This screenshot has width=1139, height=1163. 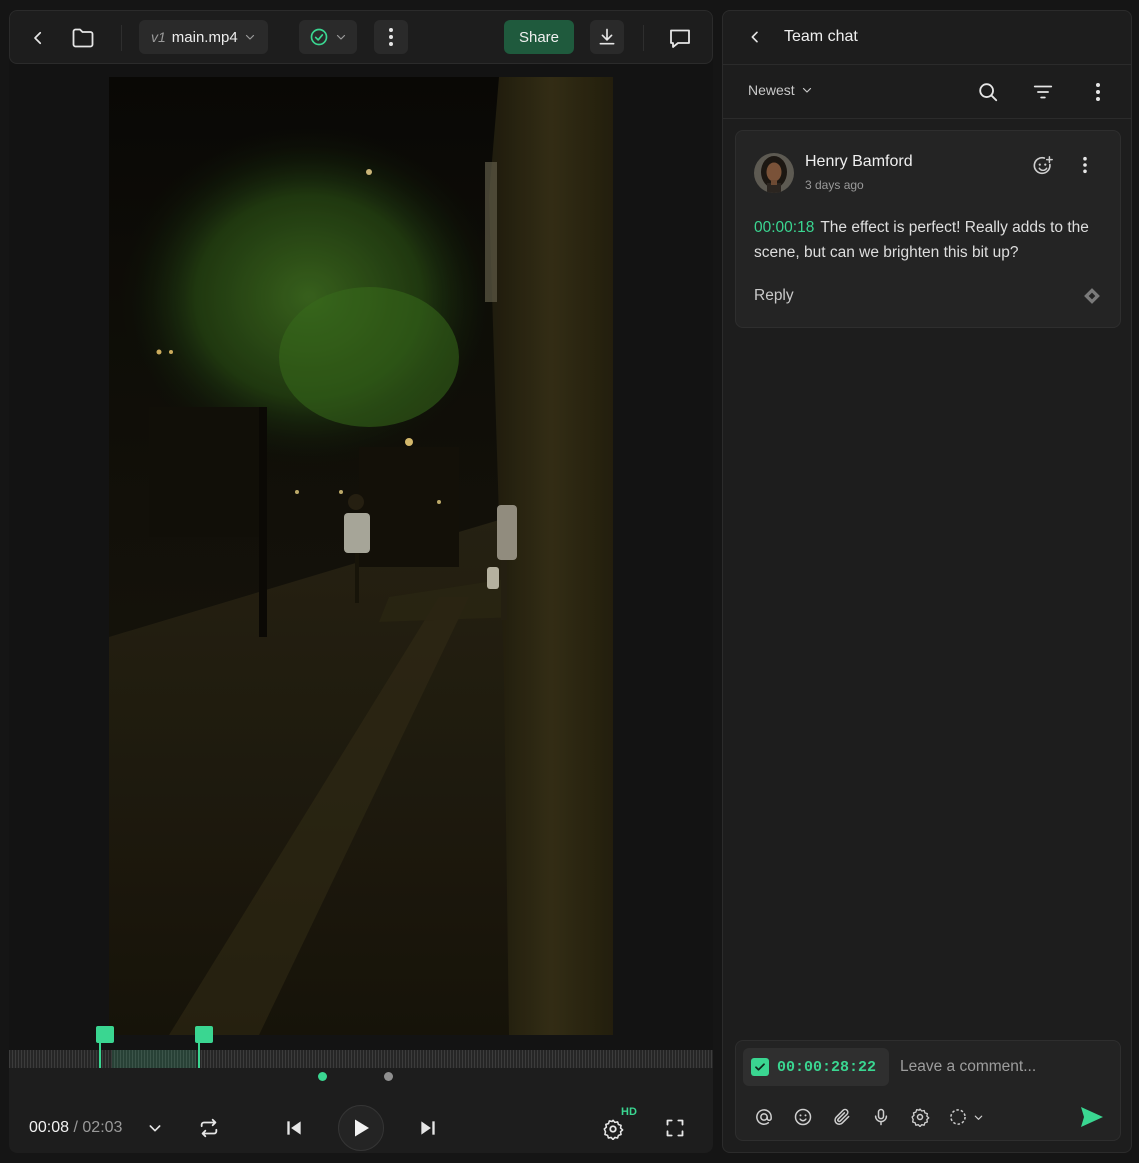 I want to click on back-button, so click(x=38, y=38).